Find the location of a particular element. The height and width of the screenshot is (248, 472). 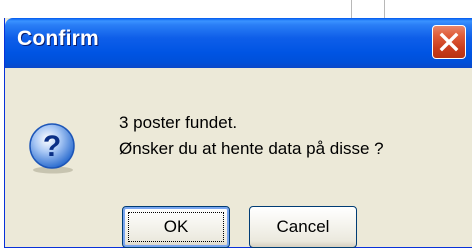

question-icon: ? is located at coordinates (52, 148).